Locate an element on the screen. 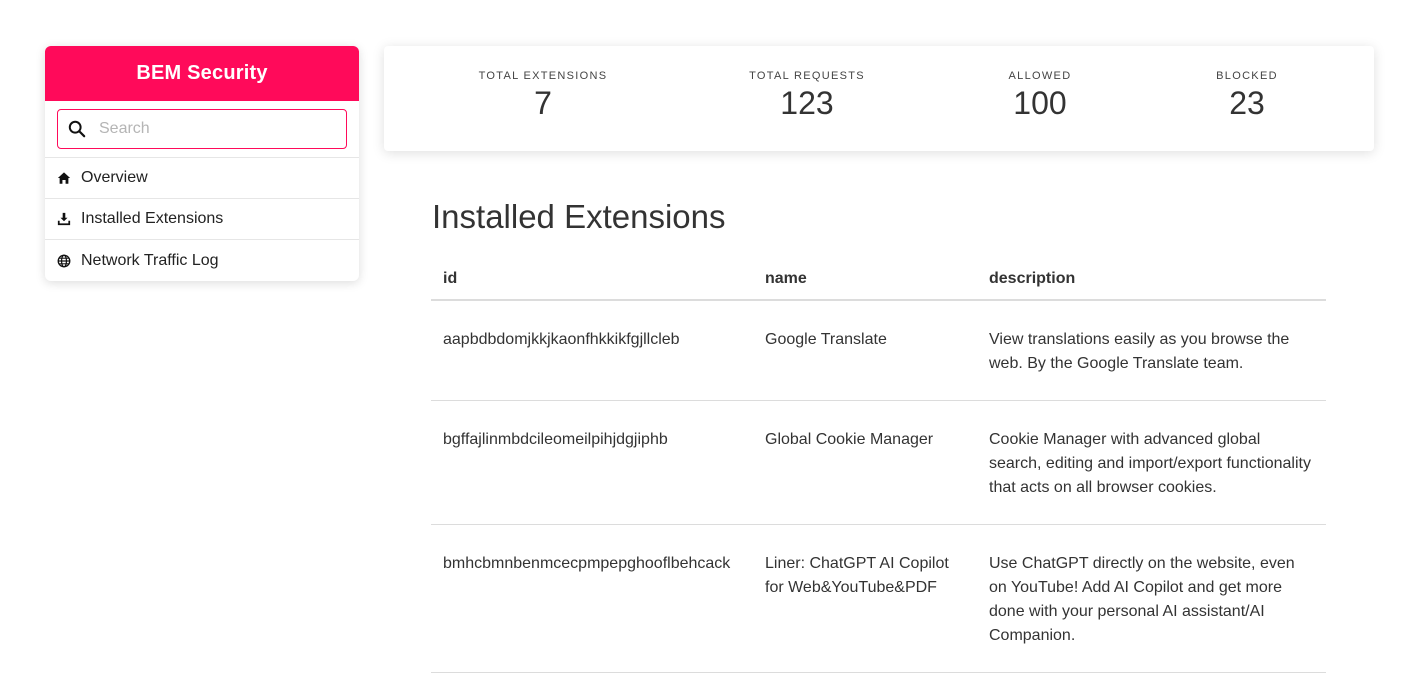 Image resolution: width=1413 pixels, height=690 pixels. stat-label: BLOCKED is located at coordinates (1247, 76).